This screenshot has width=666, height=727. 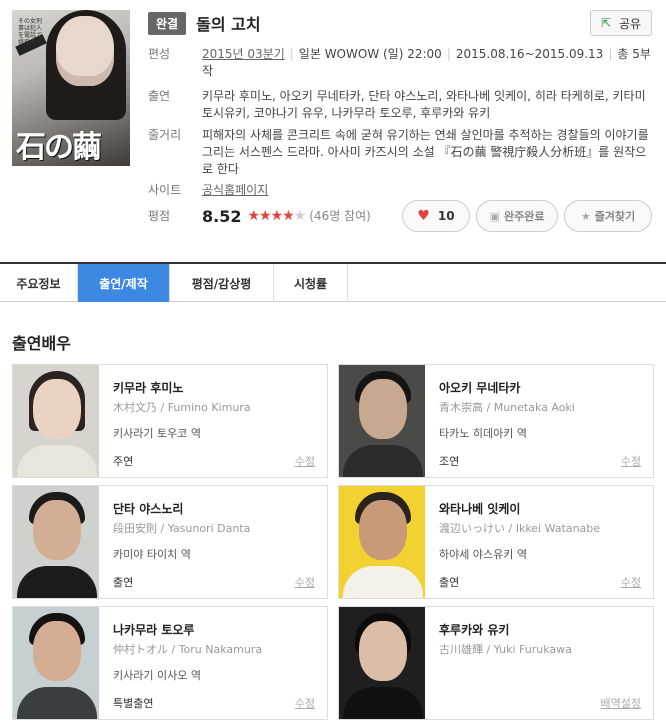 What do you see at coordinates (606, 23) in the screenshot?
I see `share-icon: ⇱` at bounding box center [606, 23].